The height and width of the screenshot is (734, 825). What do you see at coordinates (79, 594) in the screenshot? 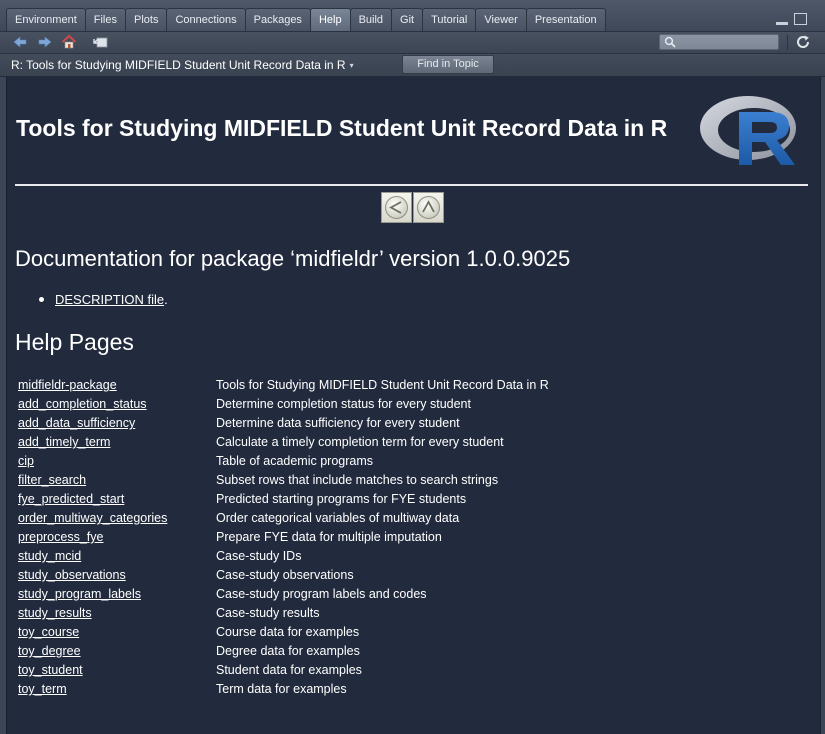
I see `help-page-link: study_program_labels` at bounding box center [79, 594].